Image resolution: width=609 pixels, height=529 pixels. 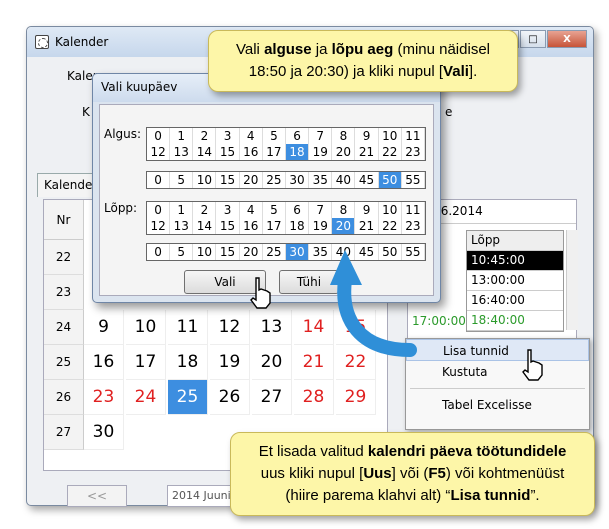 What do you see at coordinates (346, 71) in the screenshot?
I see `callout-text: 18:50 ja 20:30) ja kliki nupul [` at bounding box center [346, 71].